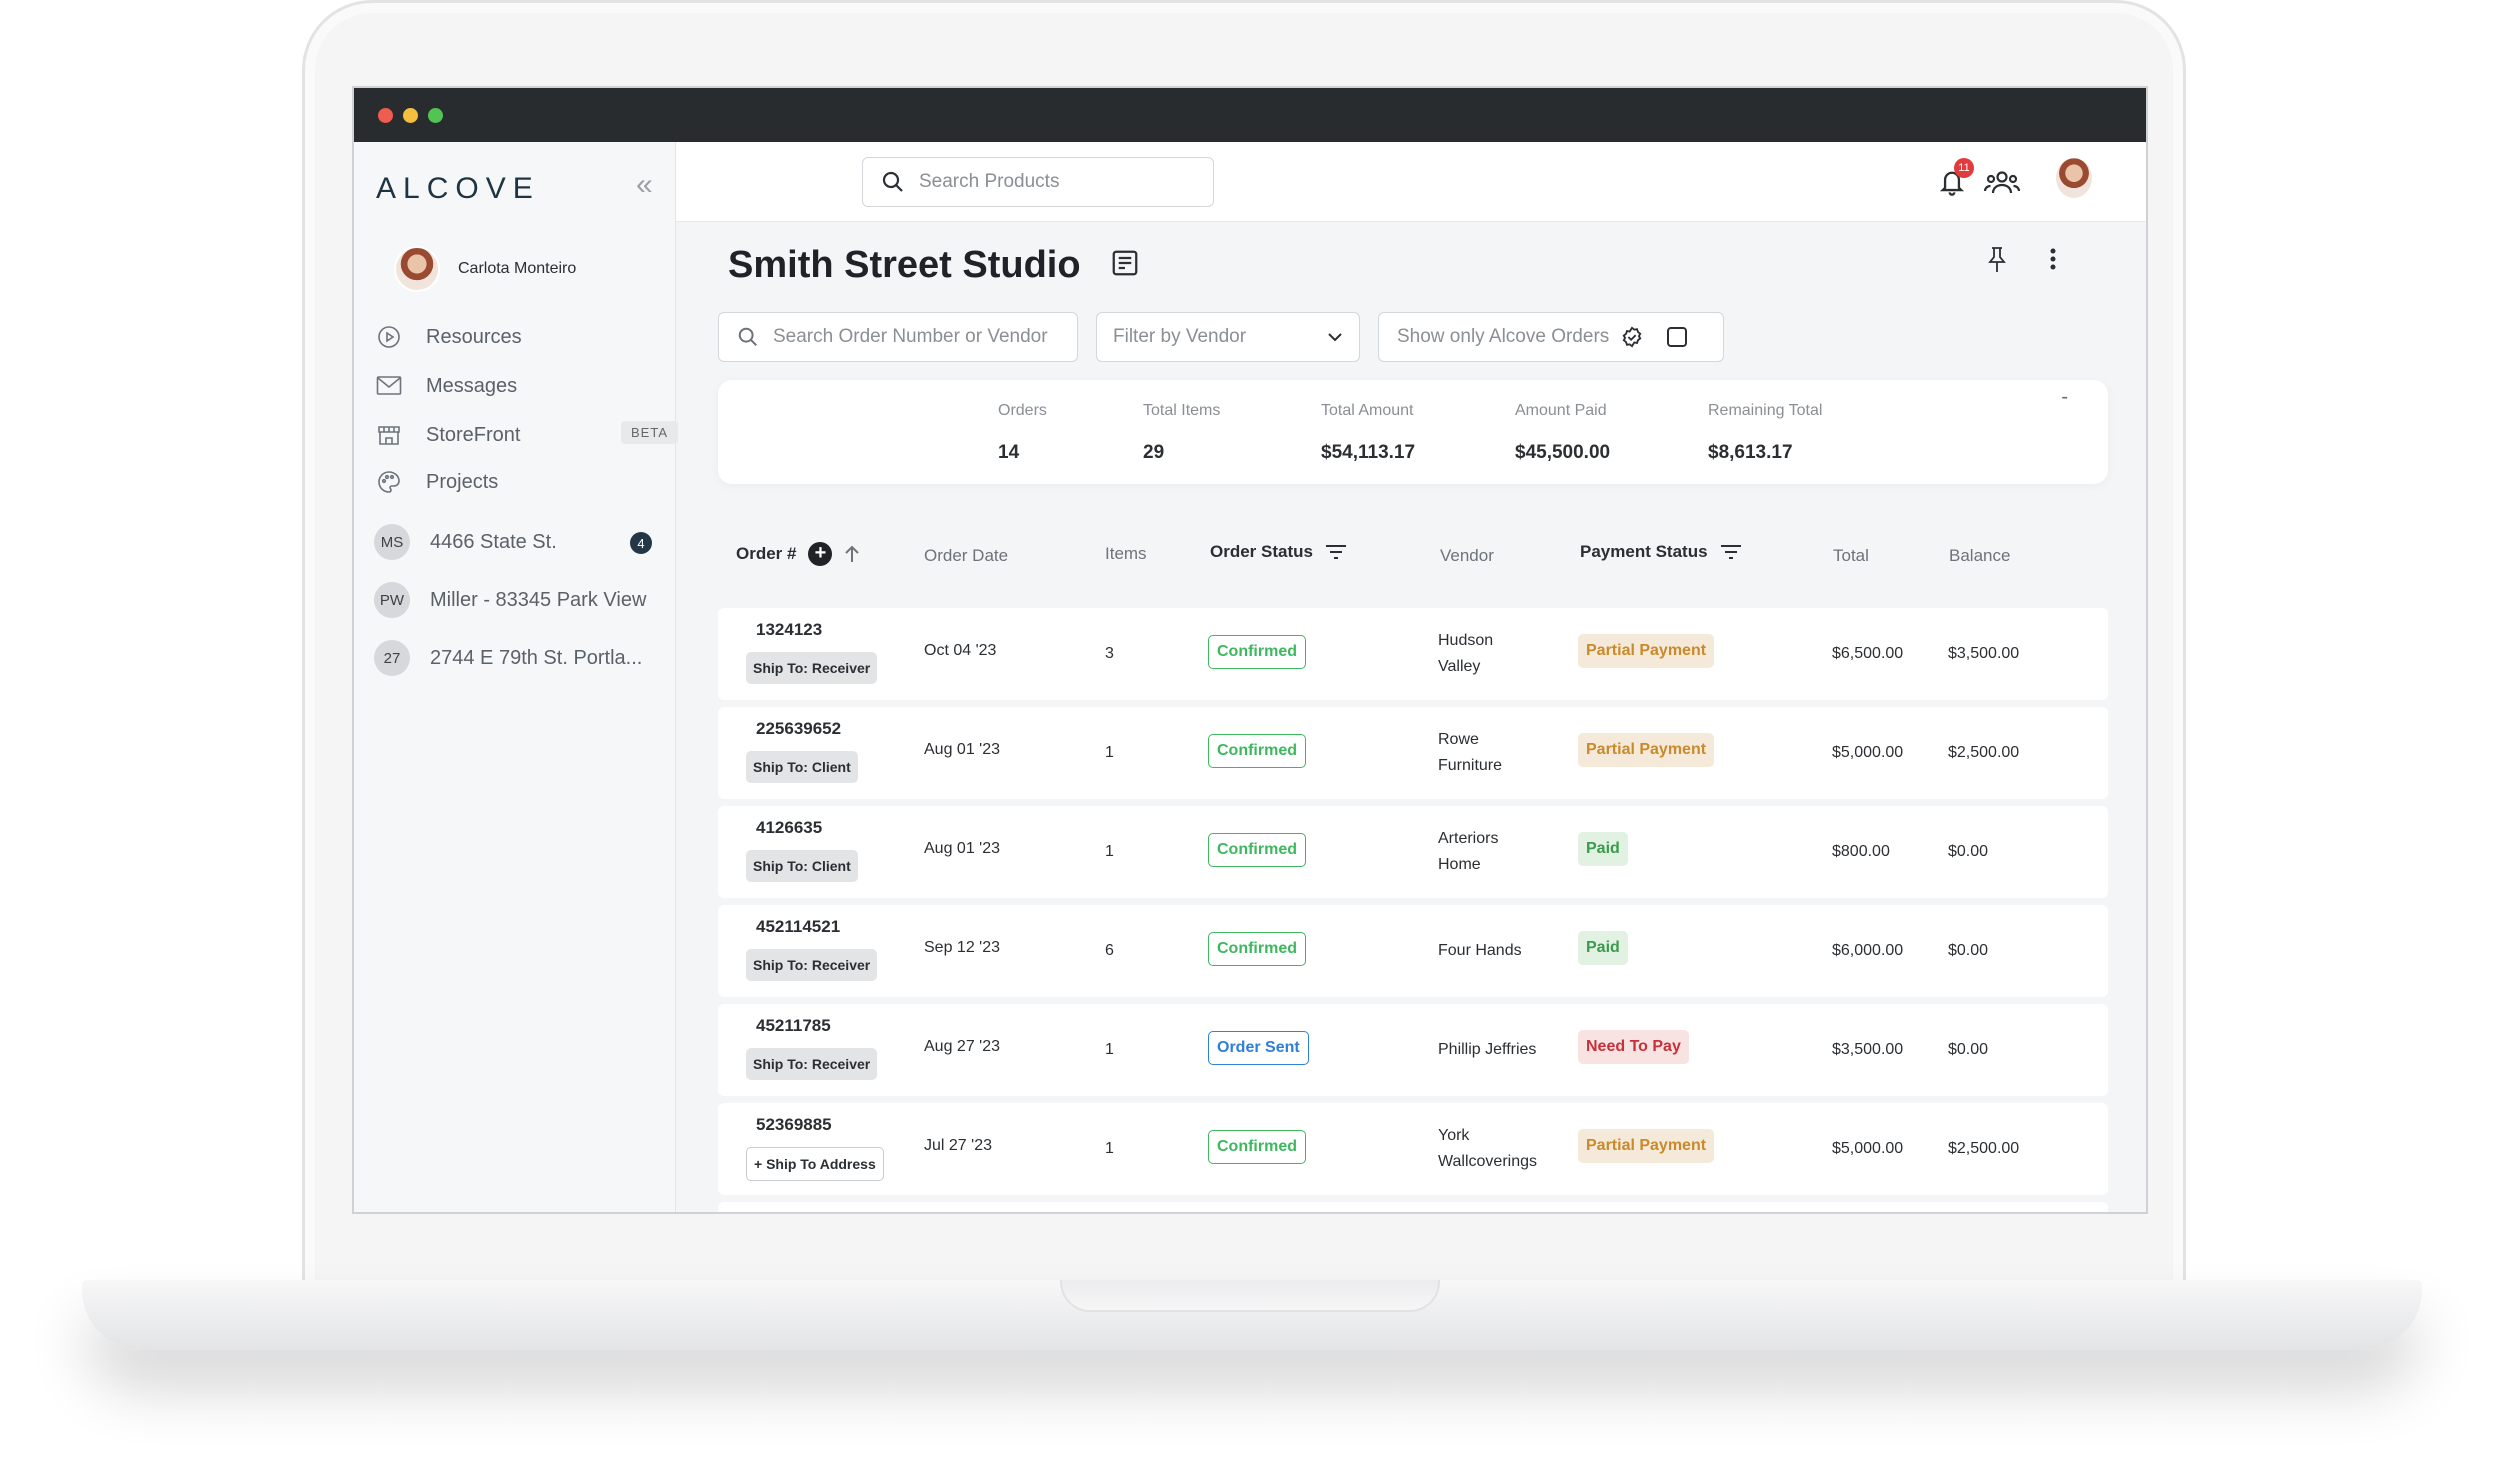 The width and height of the screenshot is (2510, 1471). Describe the element at coordinates (892, 181) in the screenshot. I see `search-icon` at that location.